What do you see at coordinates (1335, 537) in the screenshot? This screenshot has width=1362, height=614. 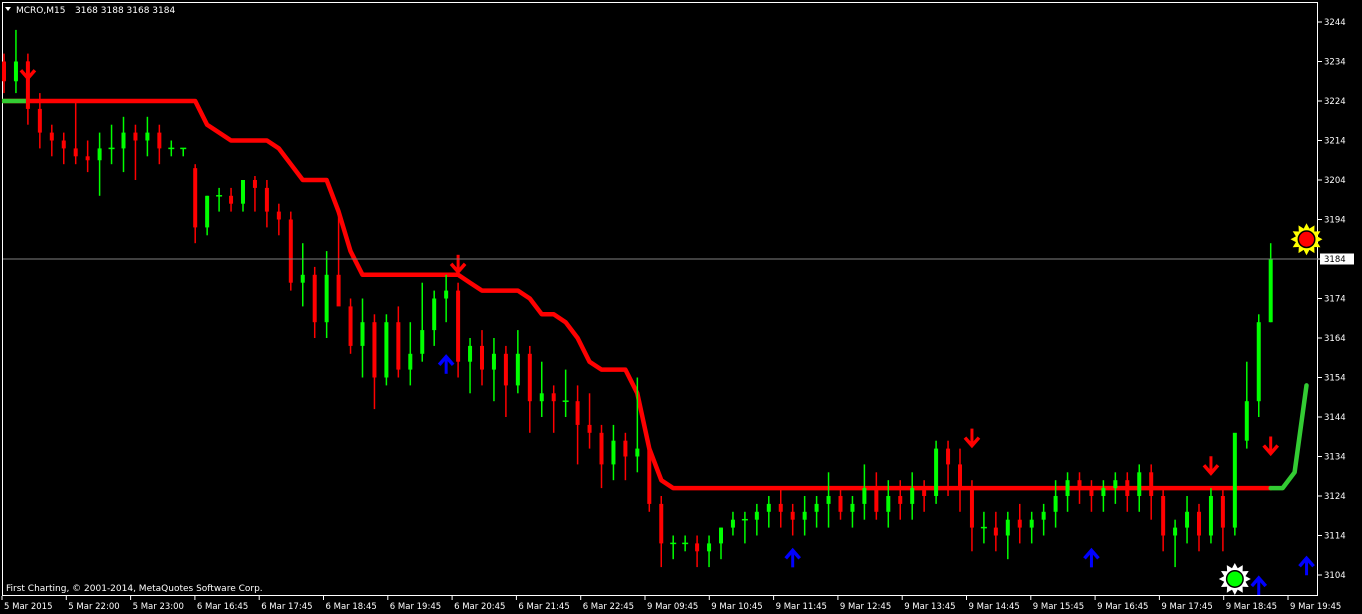 I see `y-tick-label: 3114` at bounding box center [1335, 537].